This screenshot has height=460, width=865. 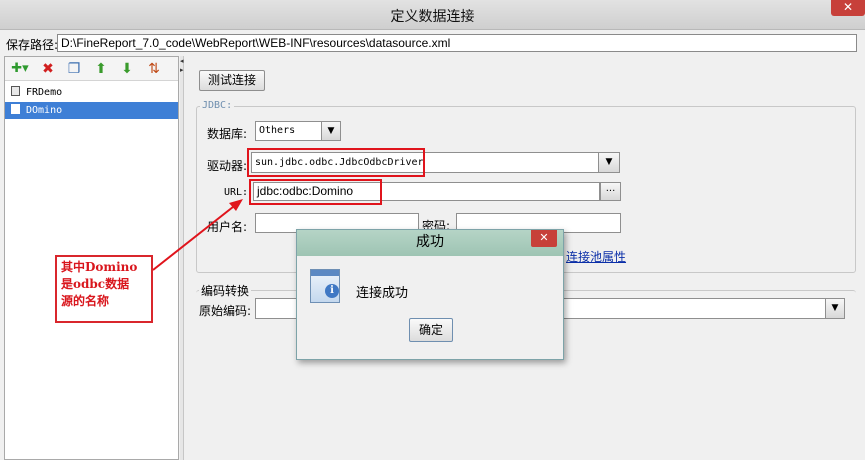 I want to click on callout-line: 其中Domino, so click(x=99, y=267).